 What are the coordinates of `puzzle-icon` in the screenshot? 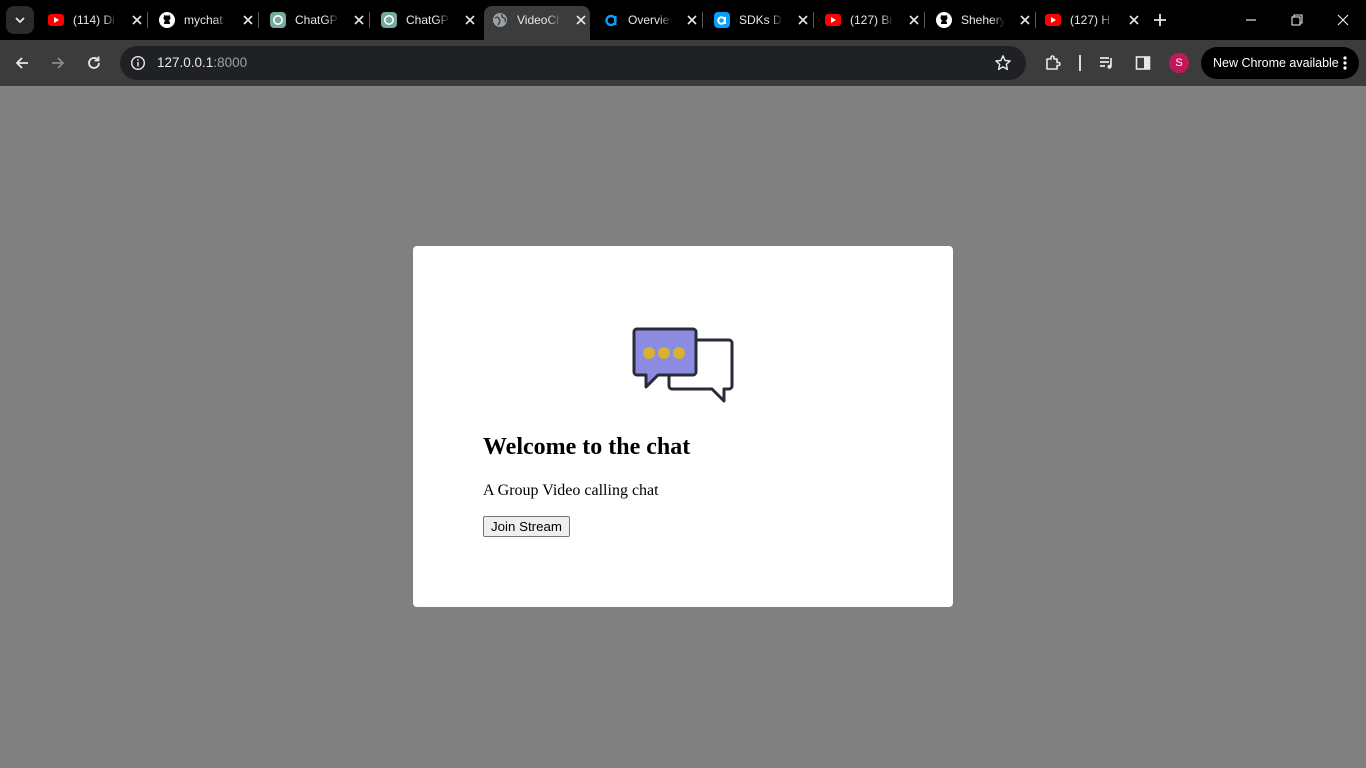 It's located at (1053, 62).